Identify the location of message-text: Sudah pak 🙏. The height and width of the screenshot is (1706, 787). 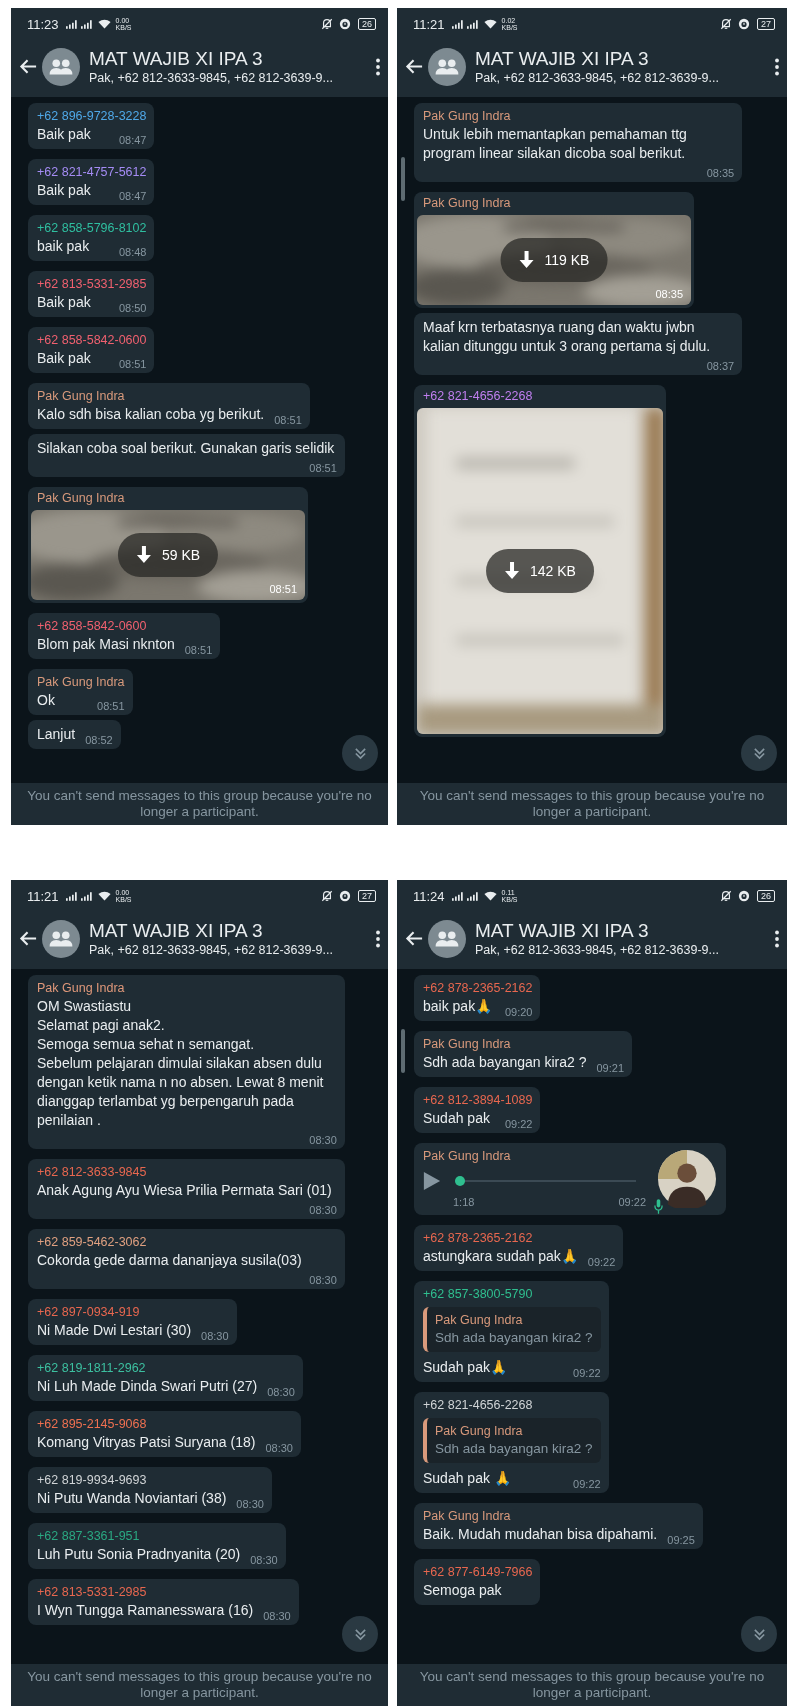
(467, 1478).